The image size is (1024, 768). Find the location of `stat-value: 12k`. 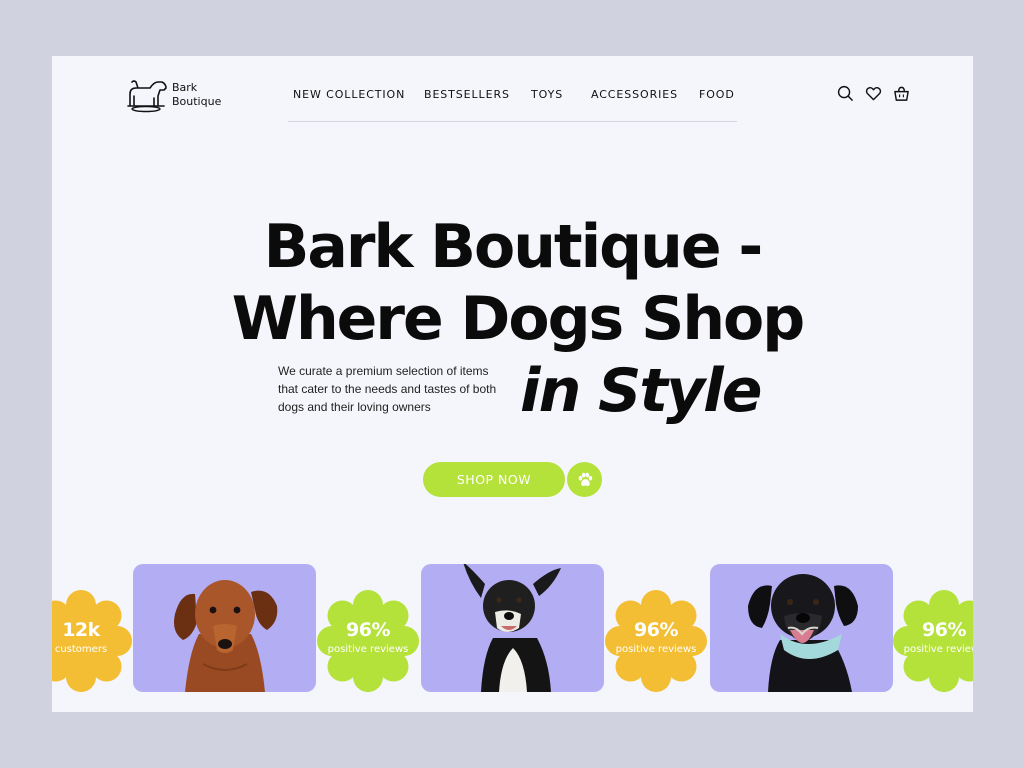

stat-value: 12k is located at coordinates (81, 630).